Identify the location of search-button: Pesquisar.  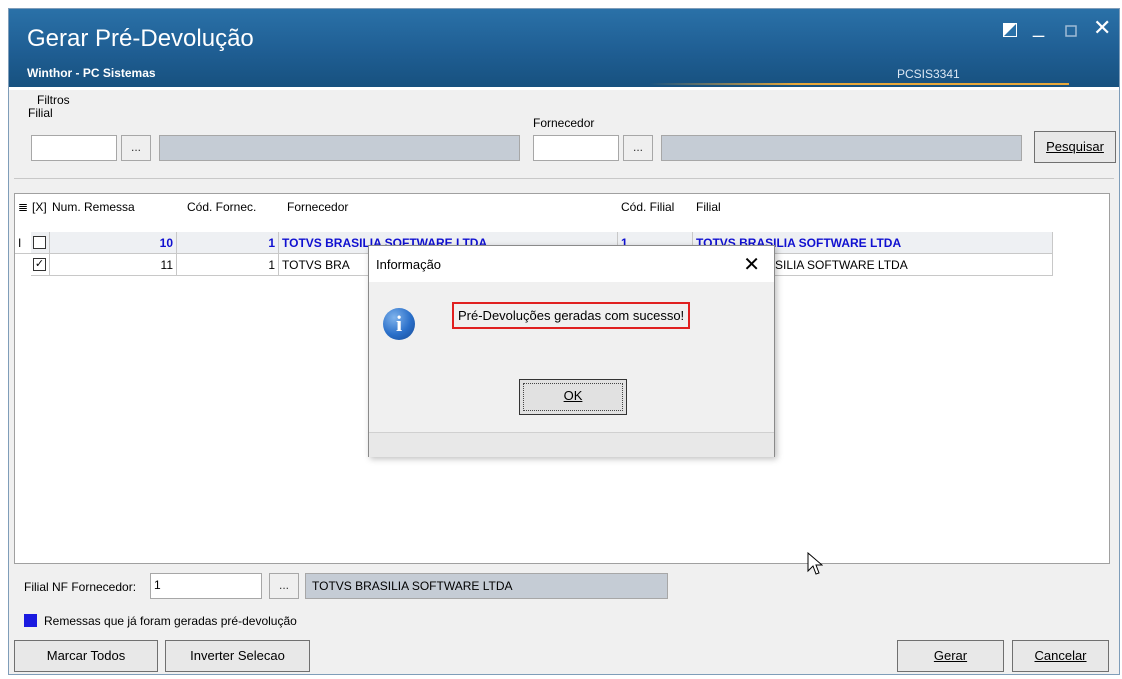
(1075, 147).